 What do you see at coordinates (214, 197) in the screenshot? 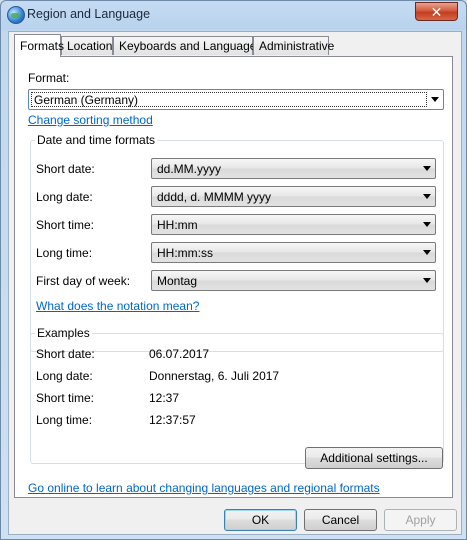
I see `long-date-value: dddd, d. MMMM yyyy` at bounding box center [214, 197].